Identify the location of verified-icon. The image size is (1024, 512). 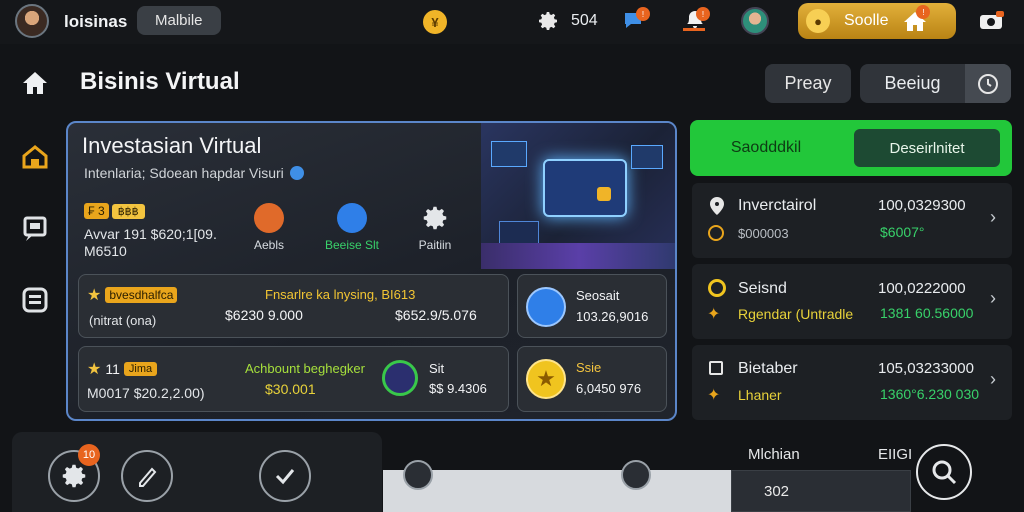
(296, 173).